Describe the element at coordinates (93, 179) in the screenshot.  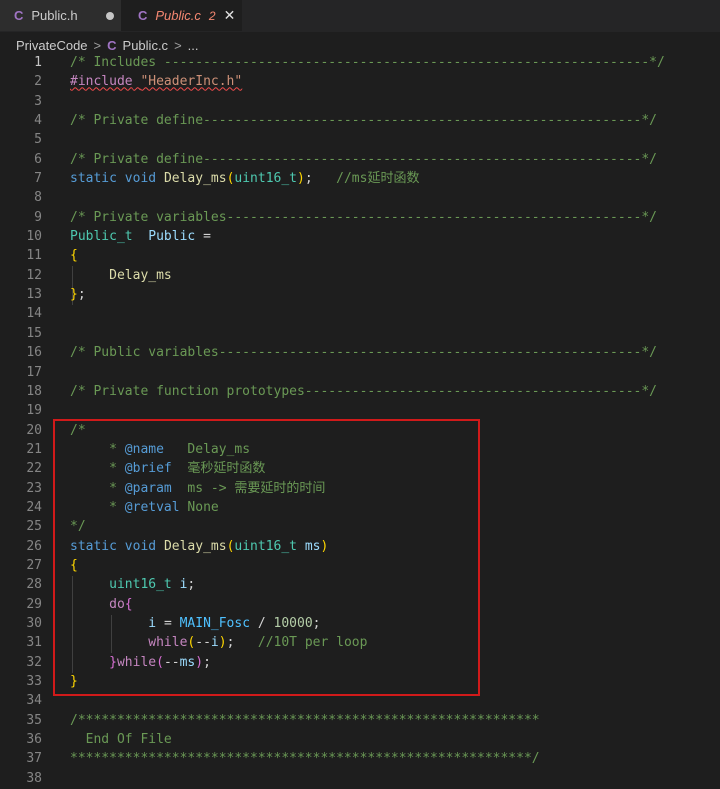
I see `keyword: static` at that location.